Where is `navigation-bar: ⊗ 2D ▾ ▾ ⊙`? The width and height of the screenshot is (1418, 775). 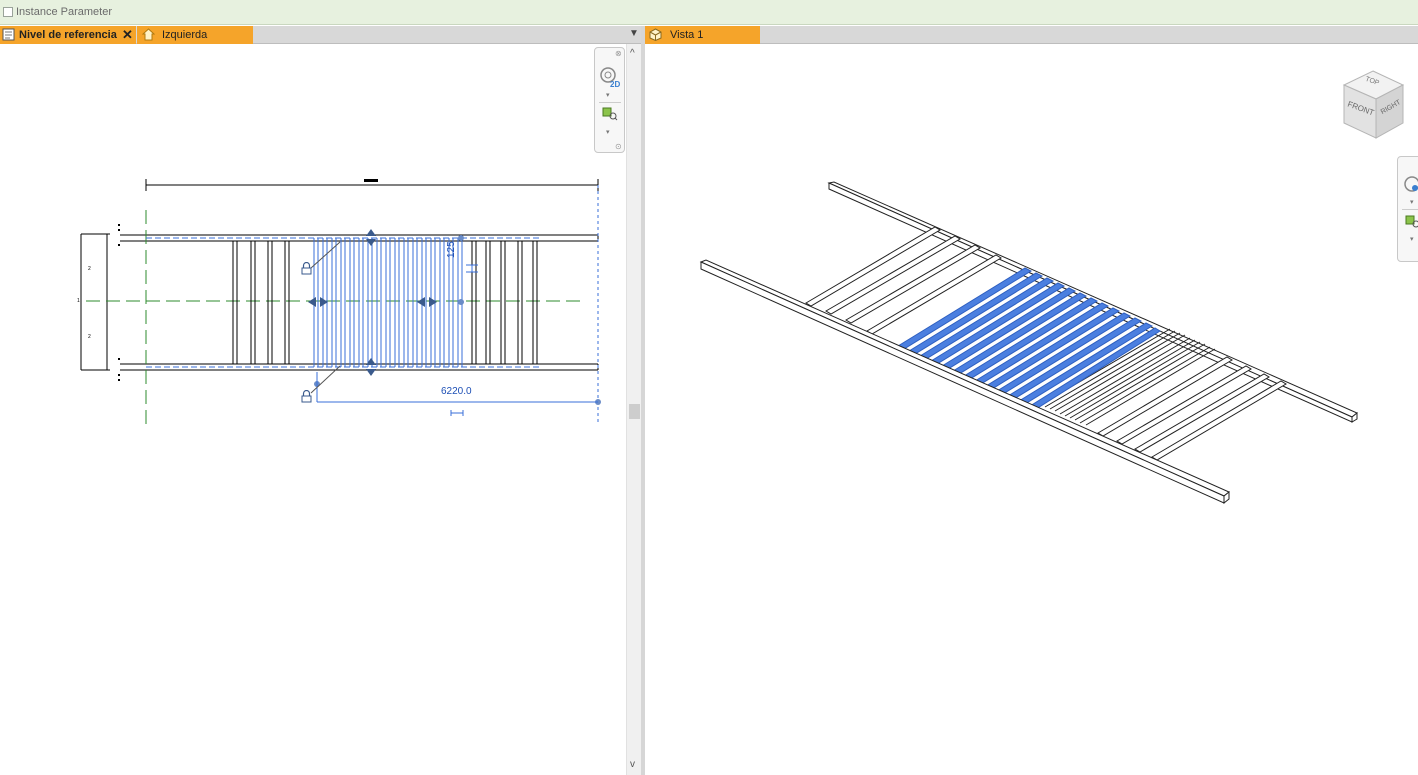 navigation-bar: ⊗ 2D ▾ ▾ ⊙ is located at coordinates (609, 100).